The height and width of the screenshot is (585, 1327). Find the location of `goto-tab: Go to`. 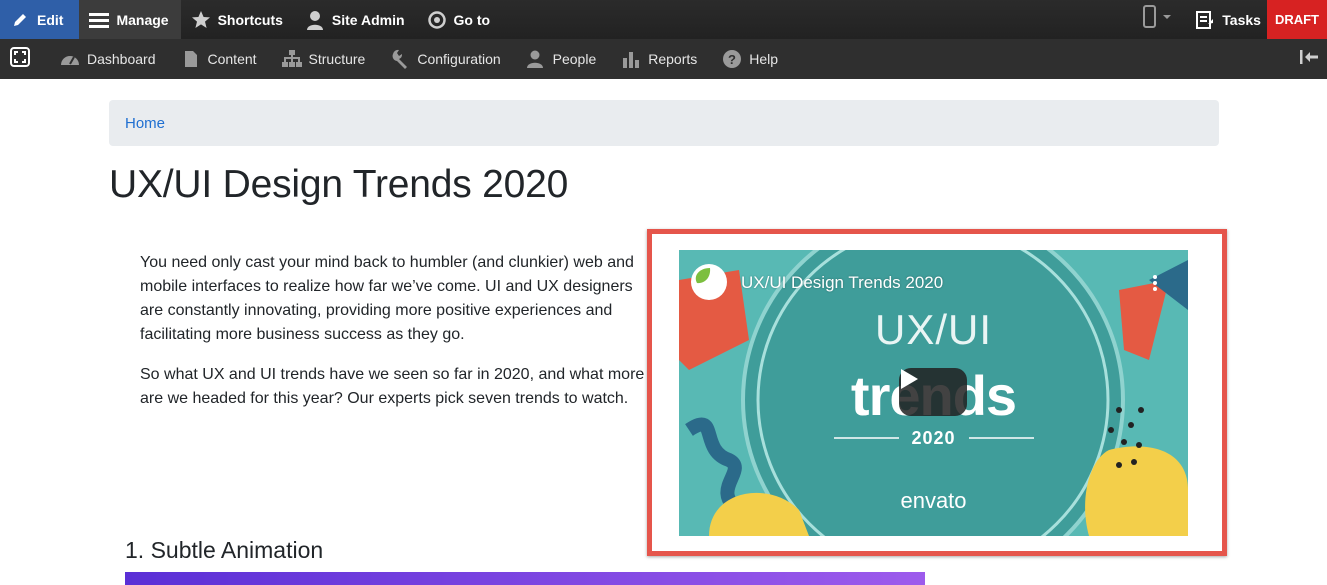

goto-tab: Go to is located at coordinates (460, 19).